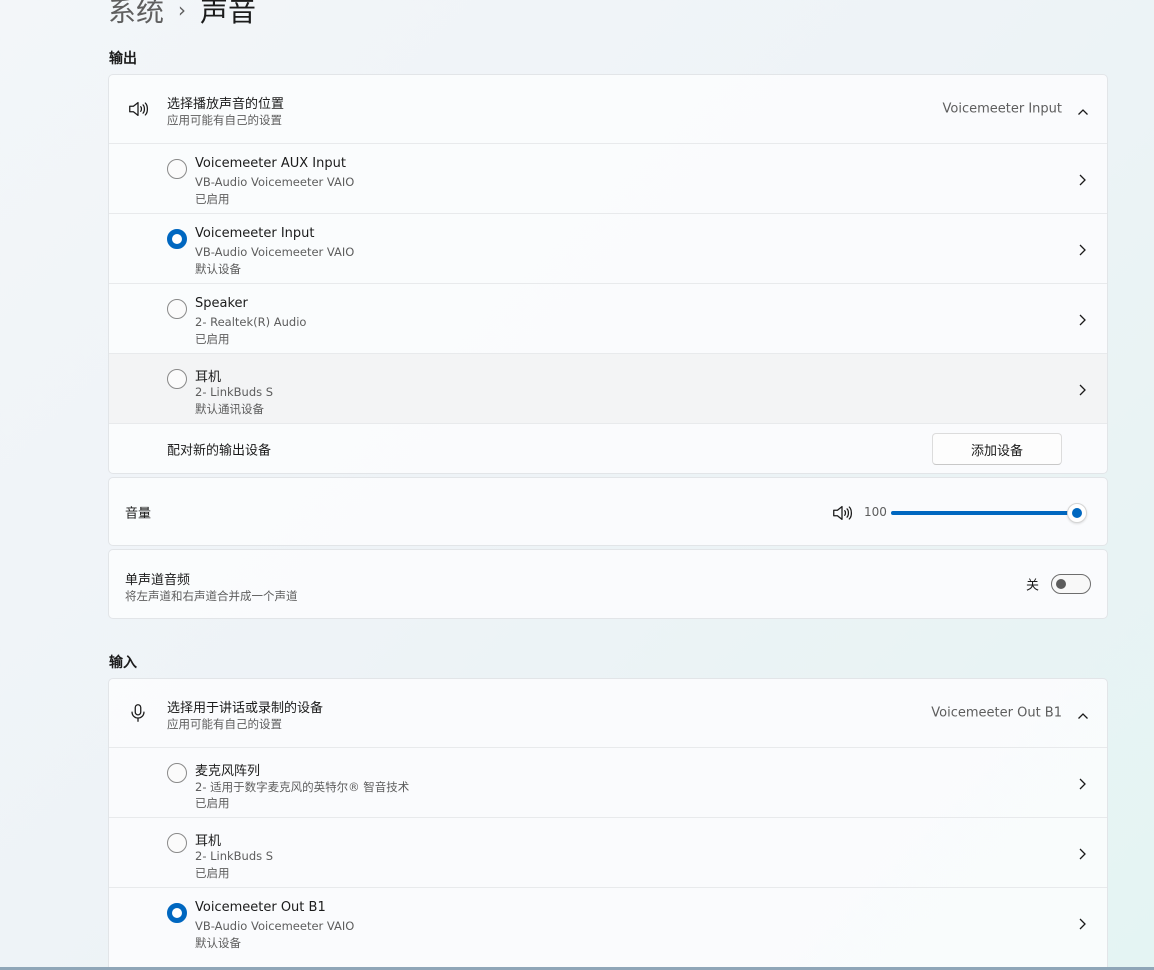 The height and width of the screenshot is (970, 1154). I want to click on pair-output-label: 配对新的输出设备, so click(219, 451).